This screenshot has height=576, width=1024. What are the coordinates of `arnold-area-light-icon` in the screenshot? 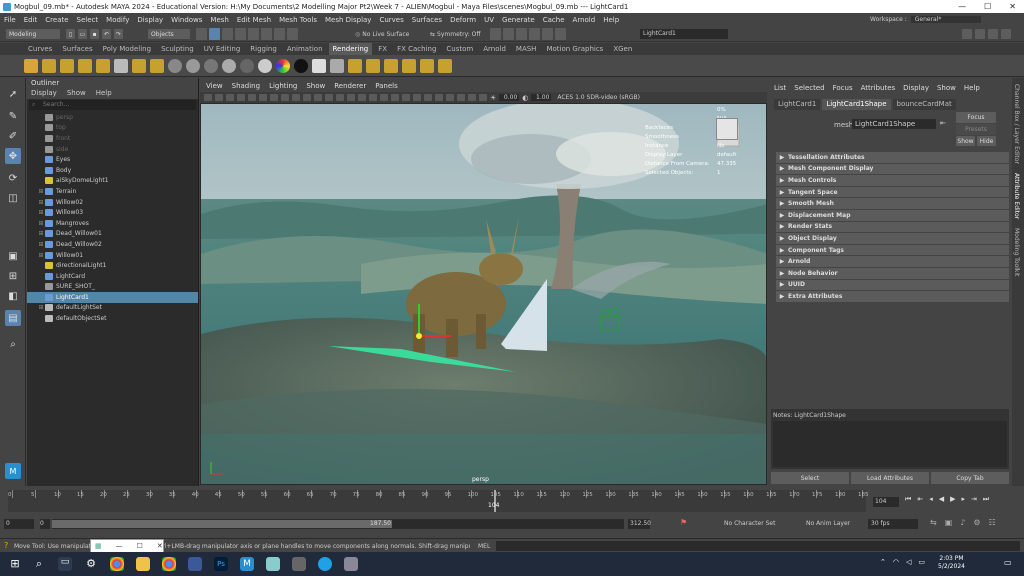 It's located at (373, 65).